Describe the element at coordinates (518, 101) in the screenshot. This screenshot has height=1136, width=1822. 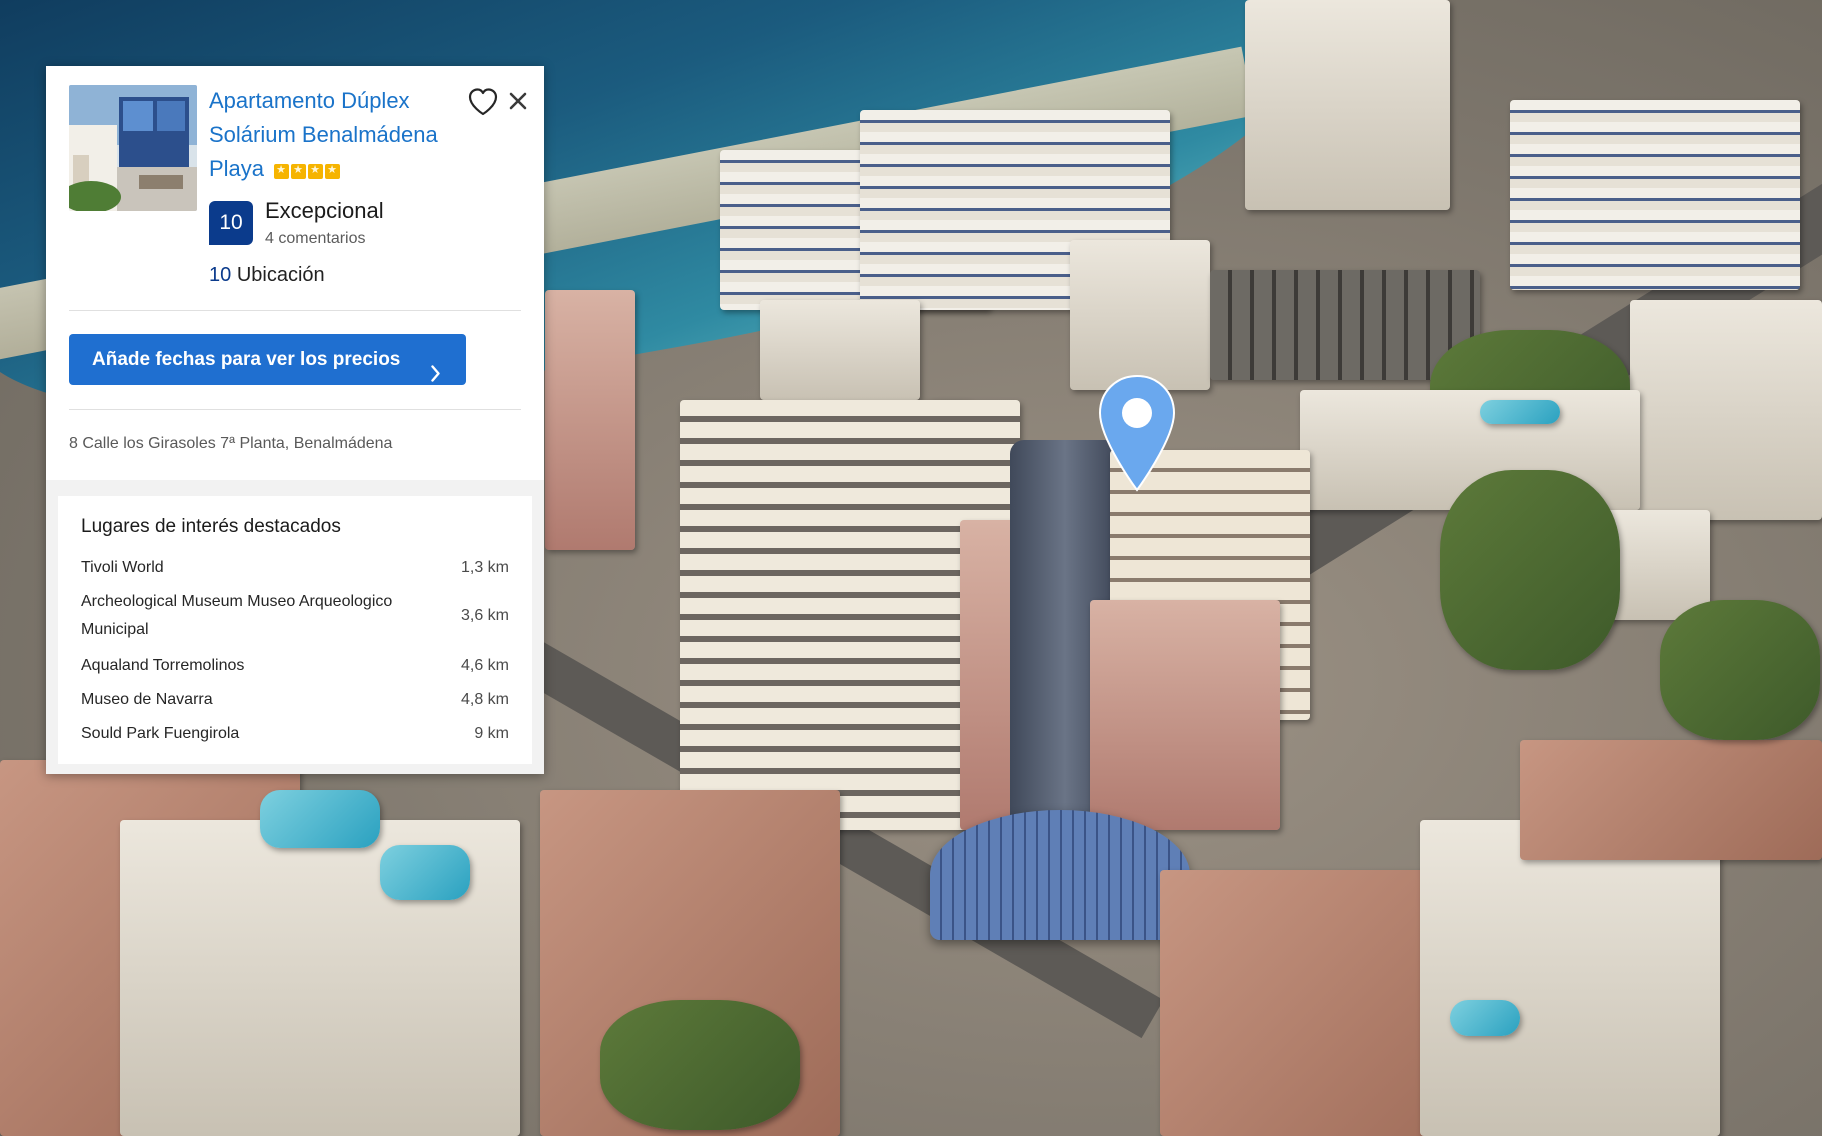
I see `close-icon` at that location.